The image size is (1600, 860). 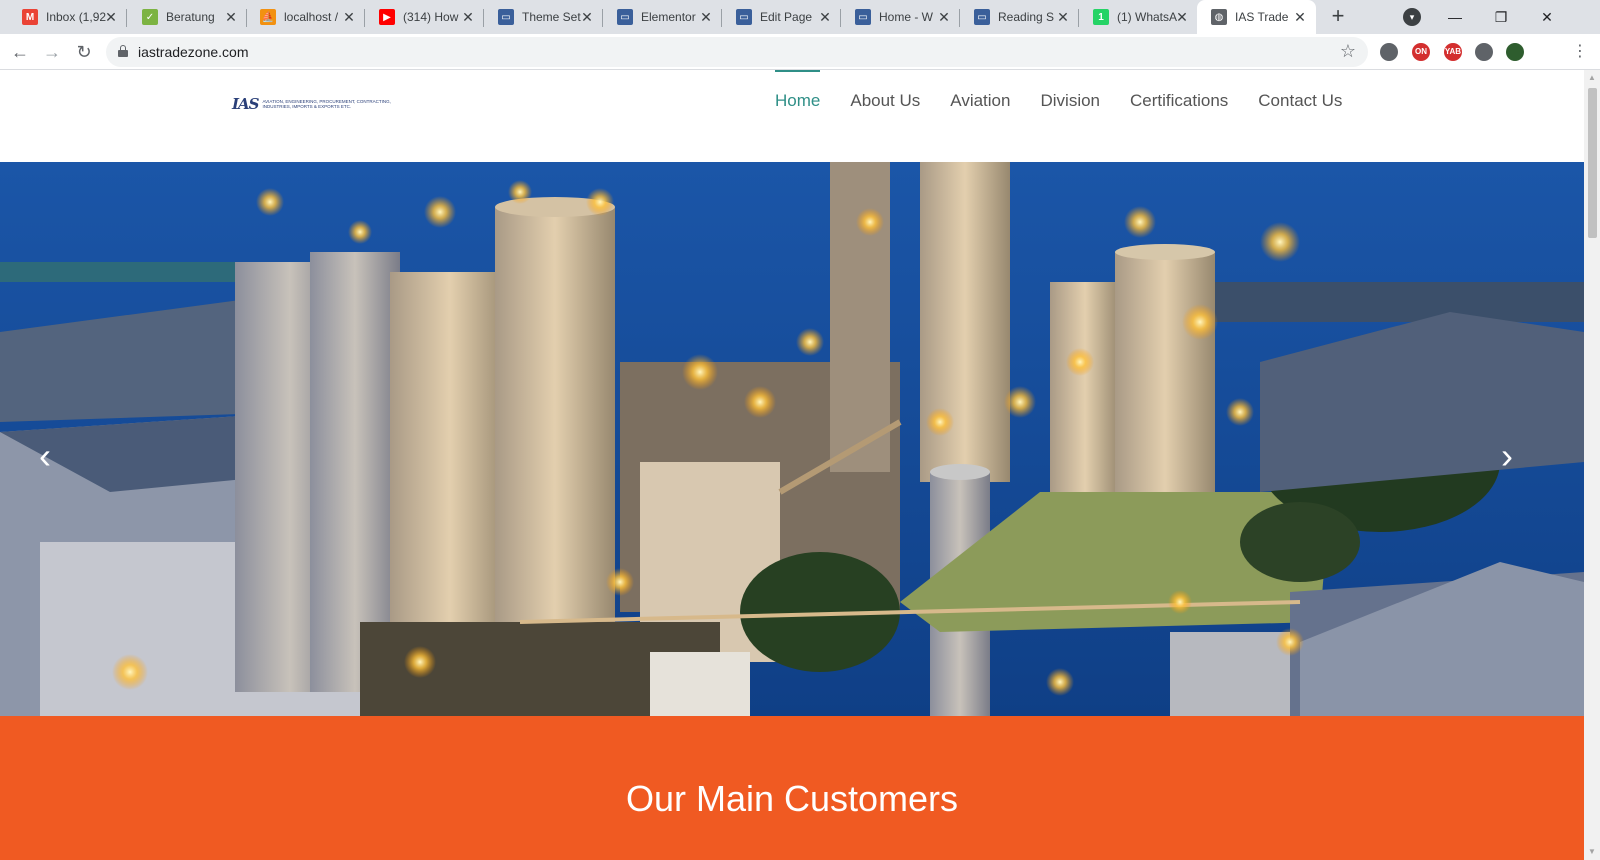 I want to click on browser-tab-title: Theme Set, so click(x=551, y=17).